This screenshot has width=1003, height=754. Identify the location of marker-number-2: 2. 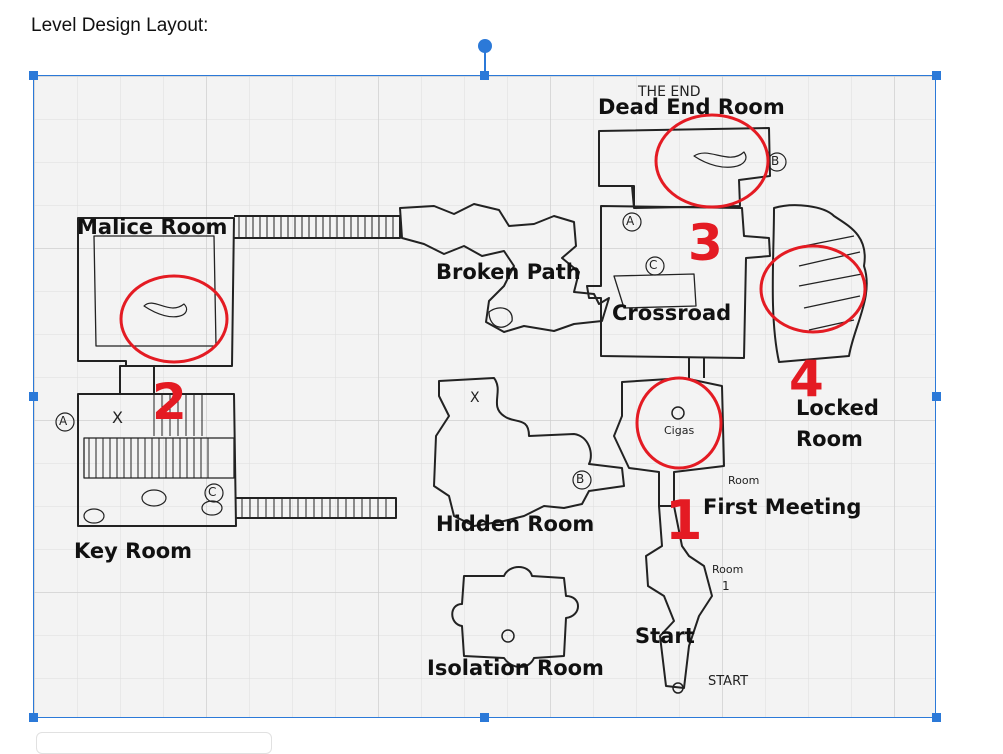
(169, 402).